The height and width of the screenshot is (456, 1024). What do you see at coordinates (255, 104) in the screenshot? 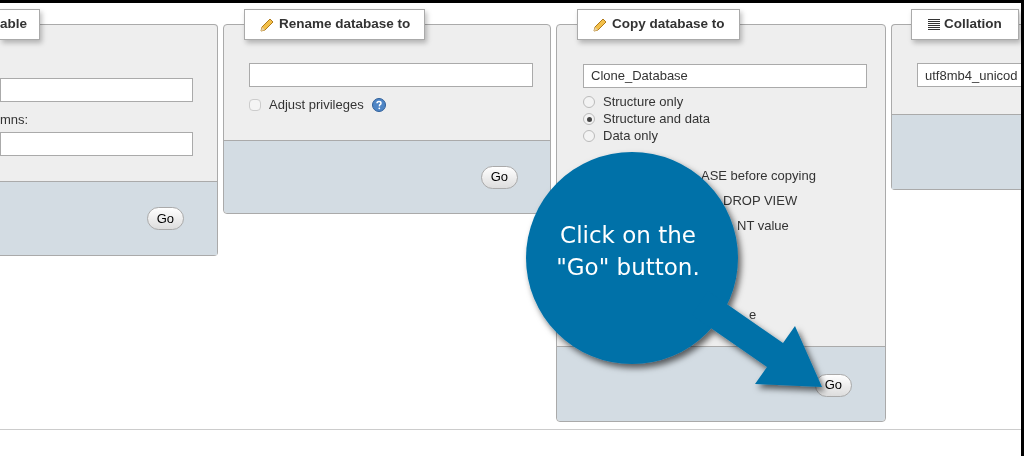
I see `checkbox` at bounding box center [255, 104].